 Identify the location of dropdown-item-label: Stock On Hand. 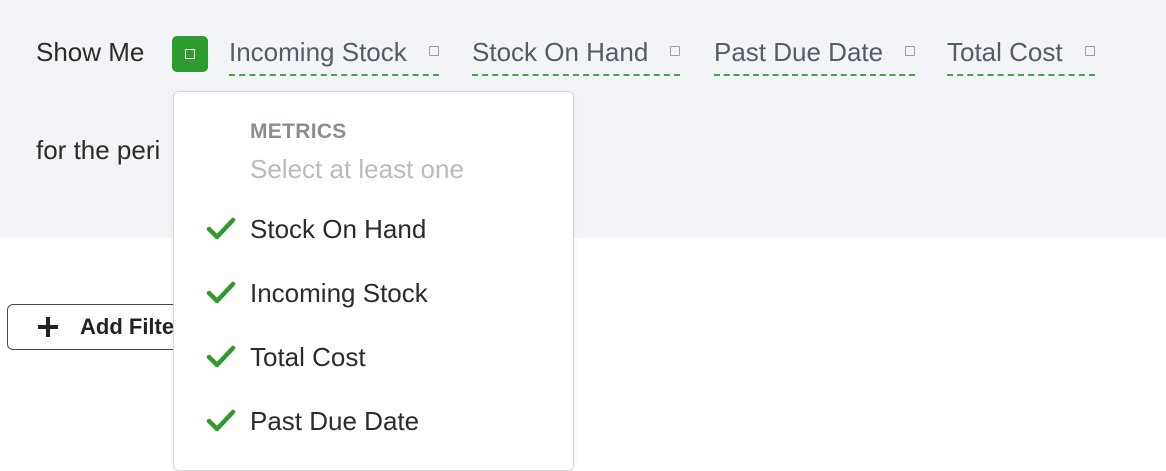
(338, 228).